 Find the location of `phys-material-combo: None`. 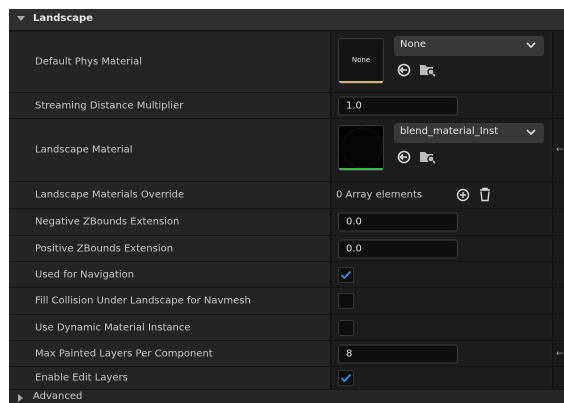

phys-material-combo: None is located at coordinates (469, 46).